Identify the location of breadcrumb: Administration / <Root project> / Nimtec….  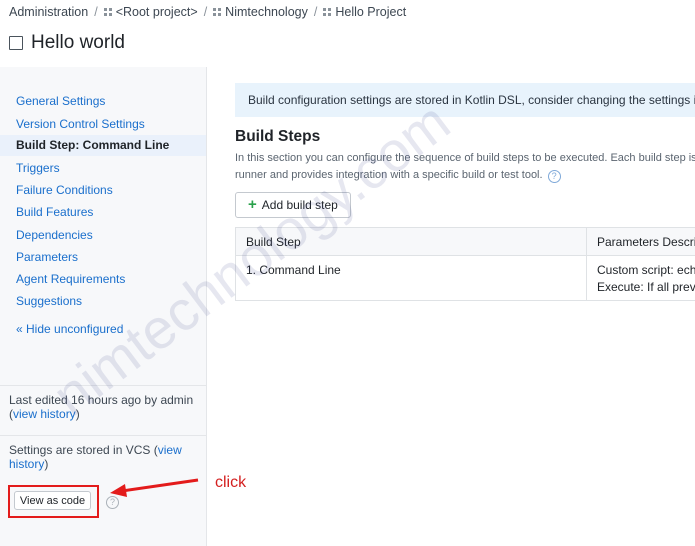
(207, 12).